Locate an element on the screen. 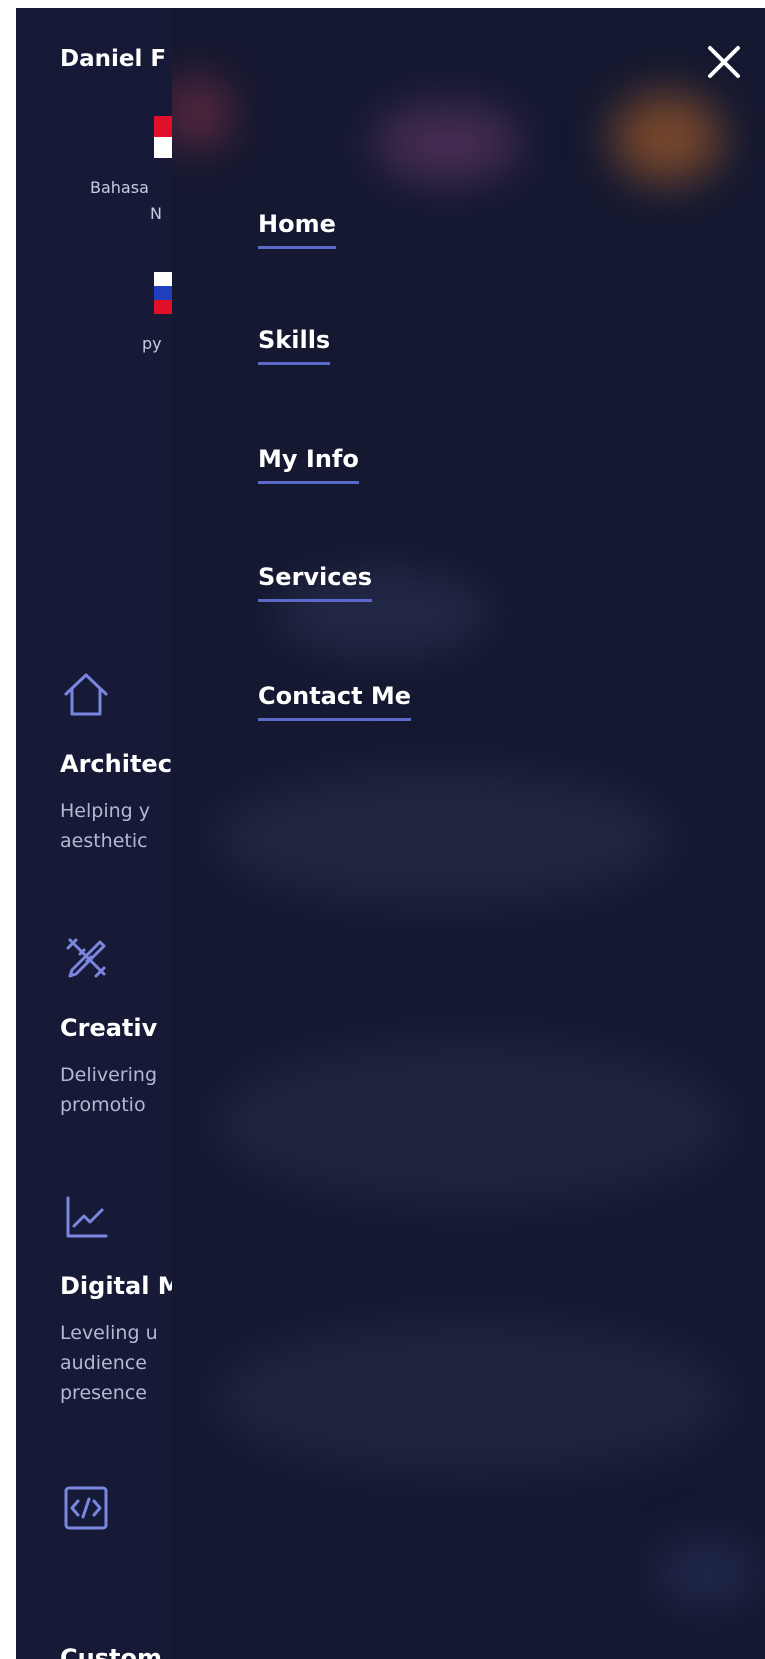 Image resolution: width=765 pixels, height=1659 pixels. line-chart-icon is located at coordinates (87, 1217).